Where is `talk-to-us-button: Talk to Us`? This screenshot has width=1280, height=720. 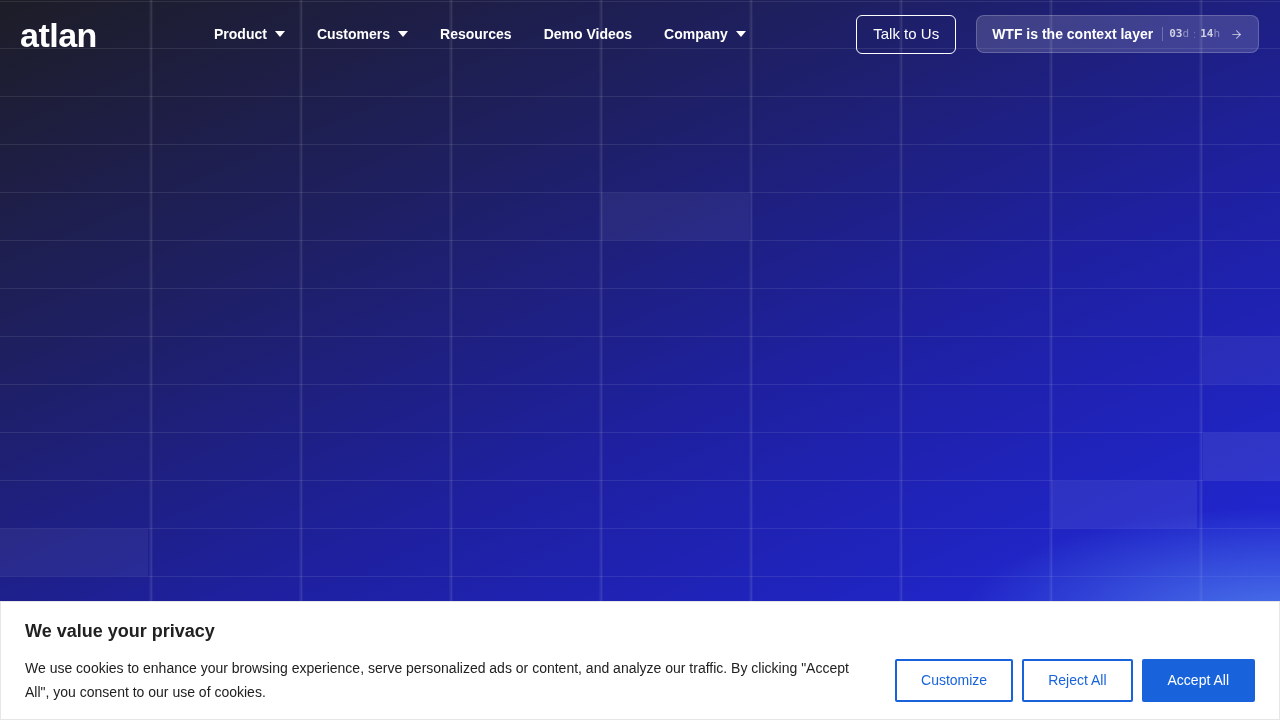
talk-to-us-button: Talk to Us is located at coordinates (906, 34).